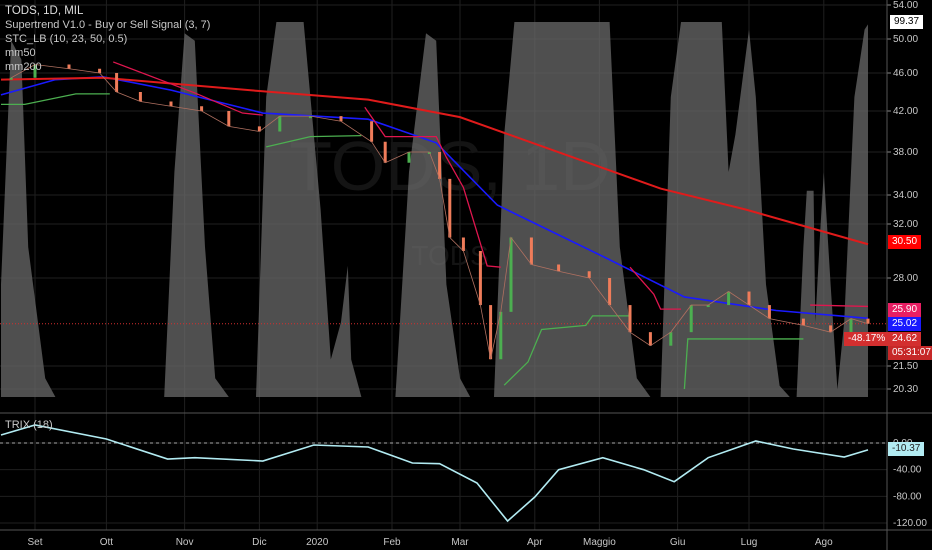 The image size is (932, 550). I want to click on trix-axis-label: -120.00, so click(910, 523).